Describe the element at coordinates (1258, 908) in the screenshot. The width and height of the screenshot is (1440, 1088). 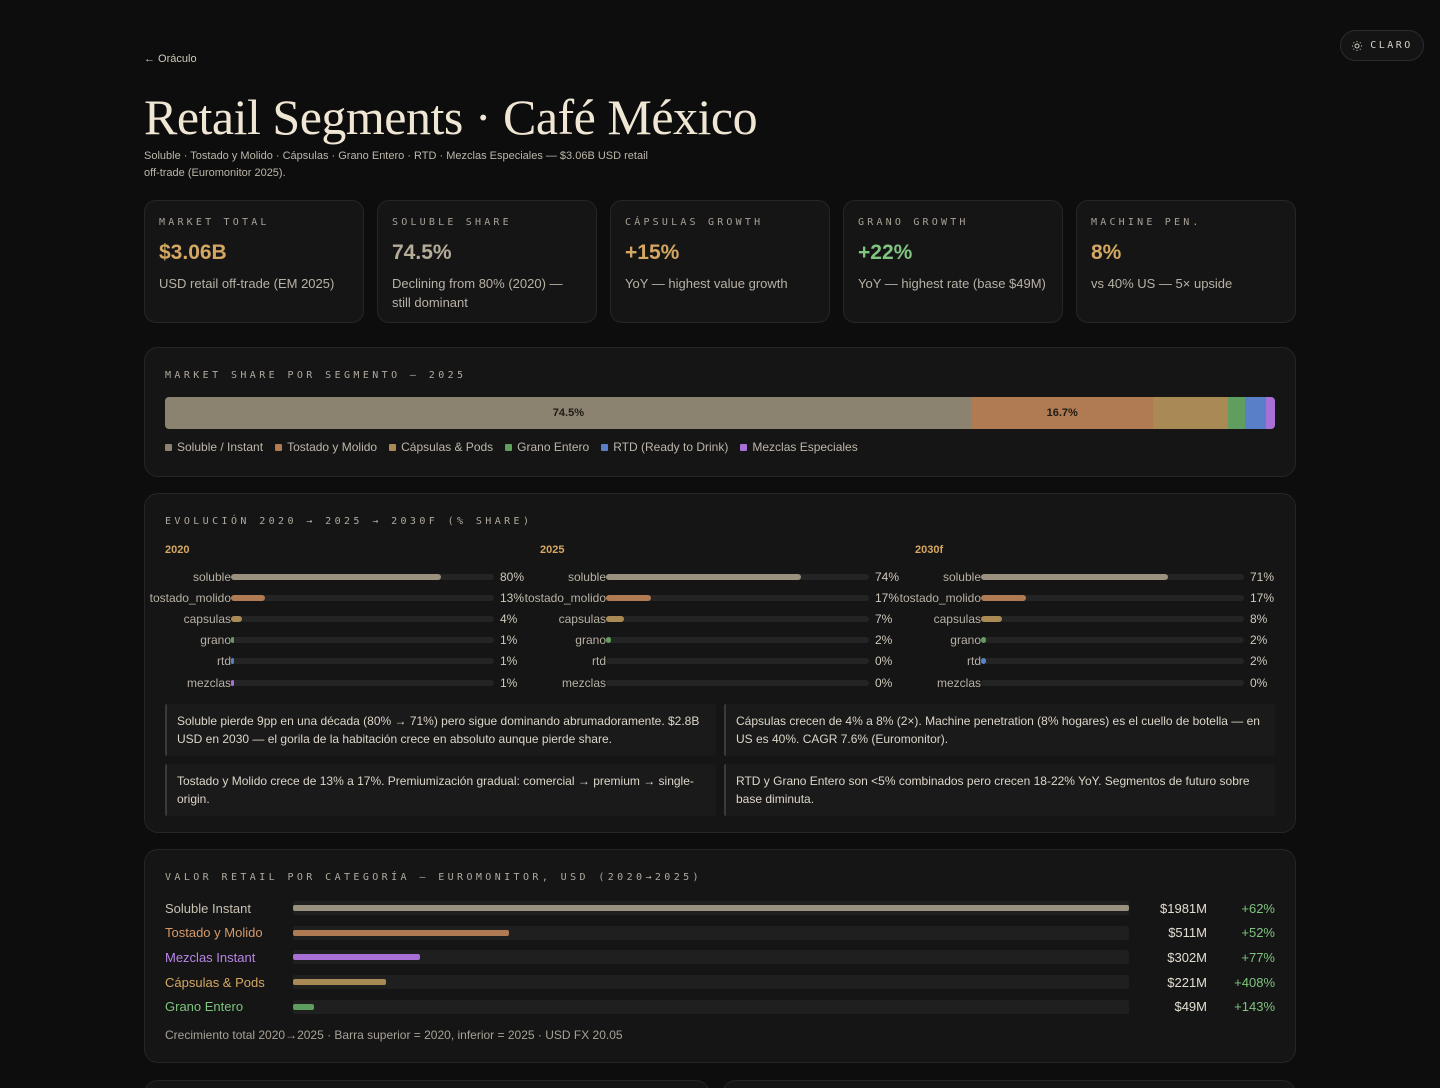
I see `retail-value-growth: +62%` at that location.